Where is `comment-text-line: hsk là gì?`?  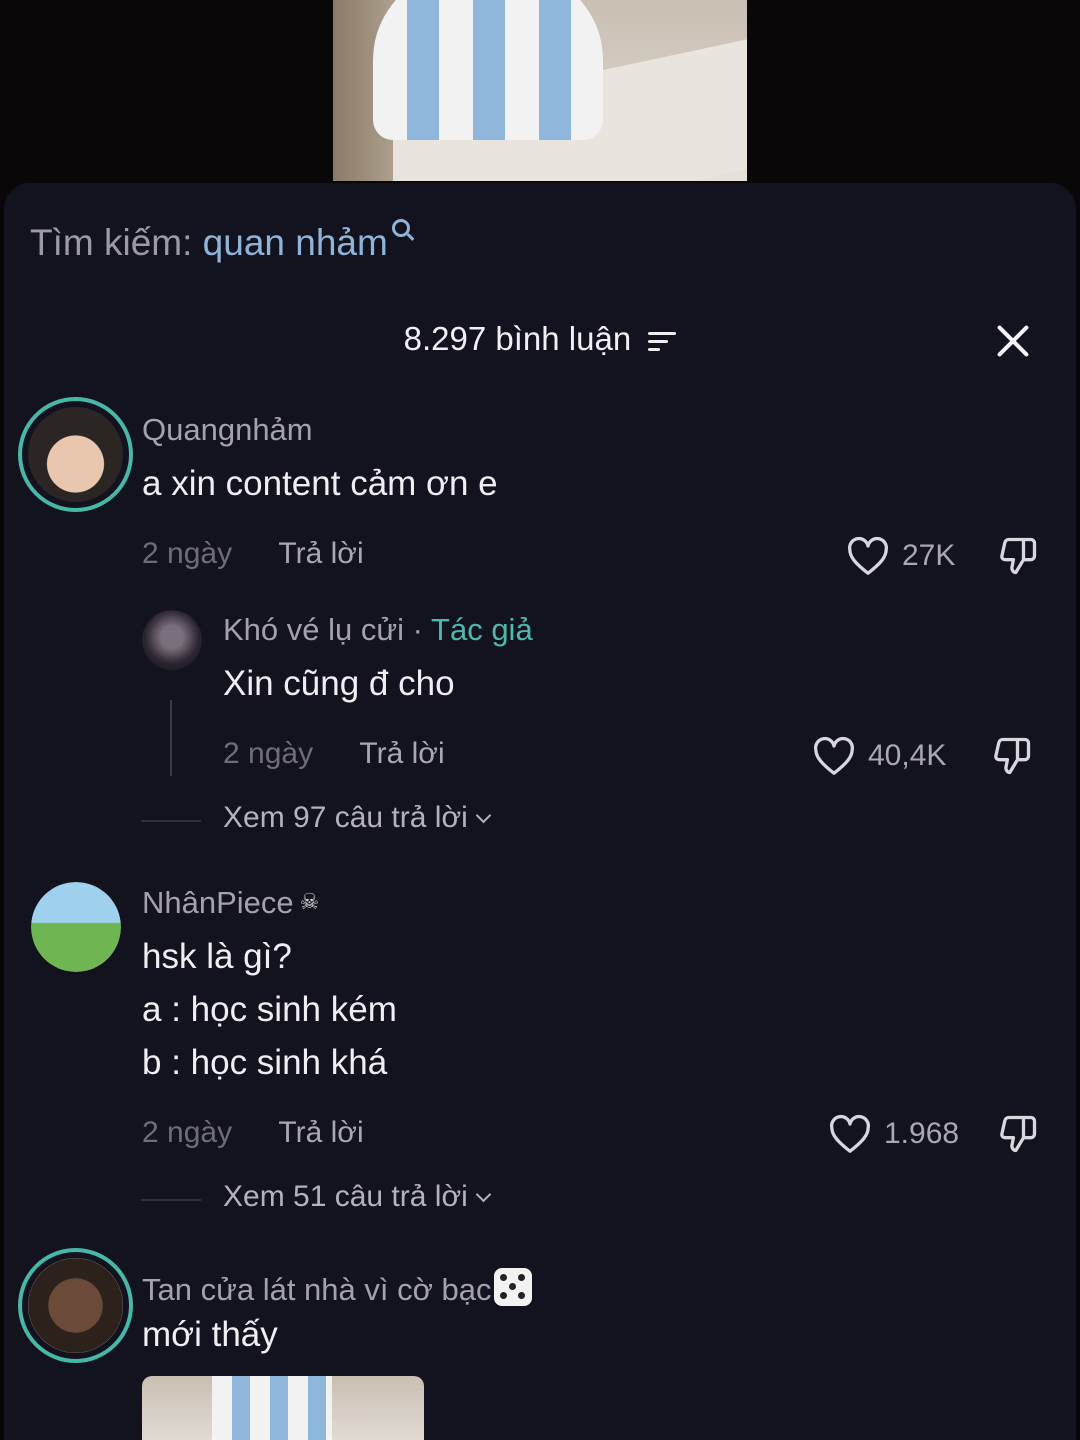
comment-text-line: hsk là gì? is located at coordinates (217, 956).